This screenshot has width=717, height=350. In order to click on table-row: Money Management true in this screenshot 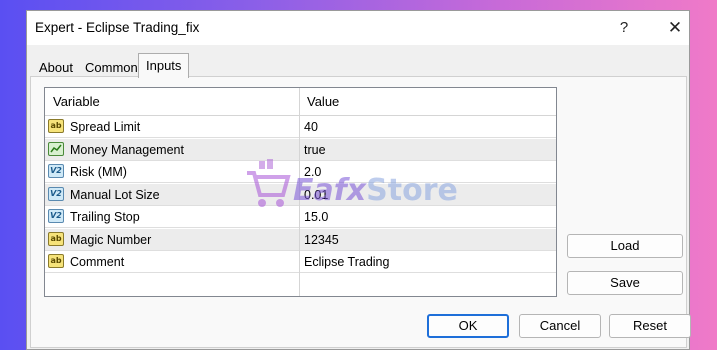, I will do `click(300, 149)`.